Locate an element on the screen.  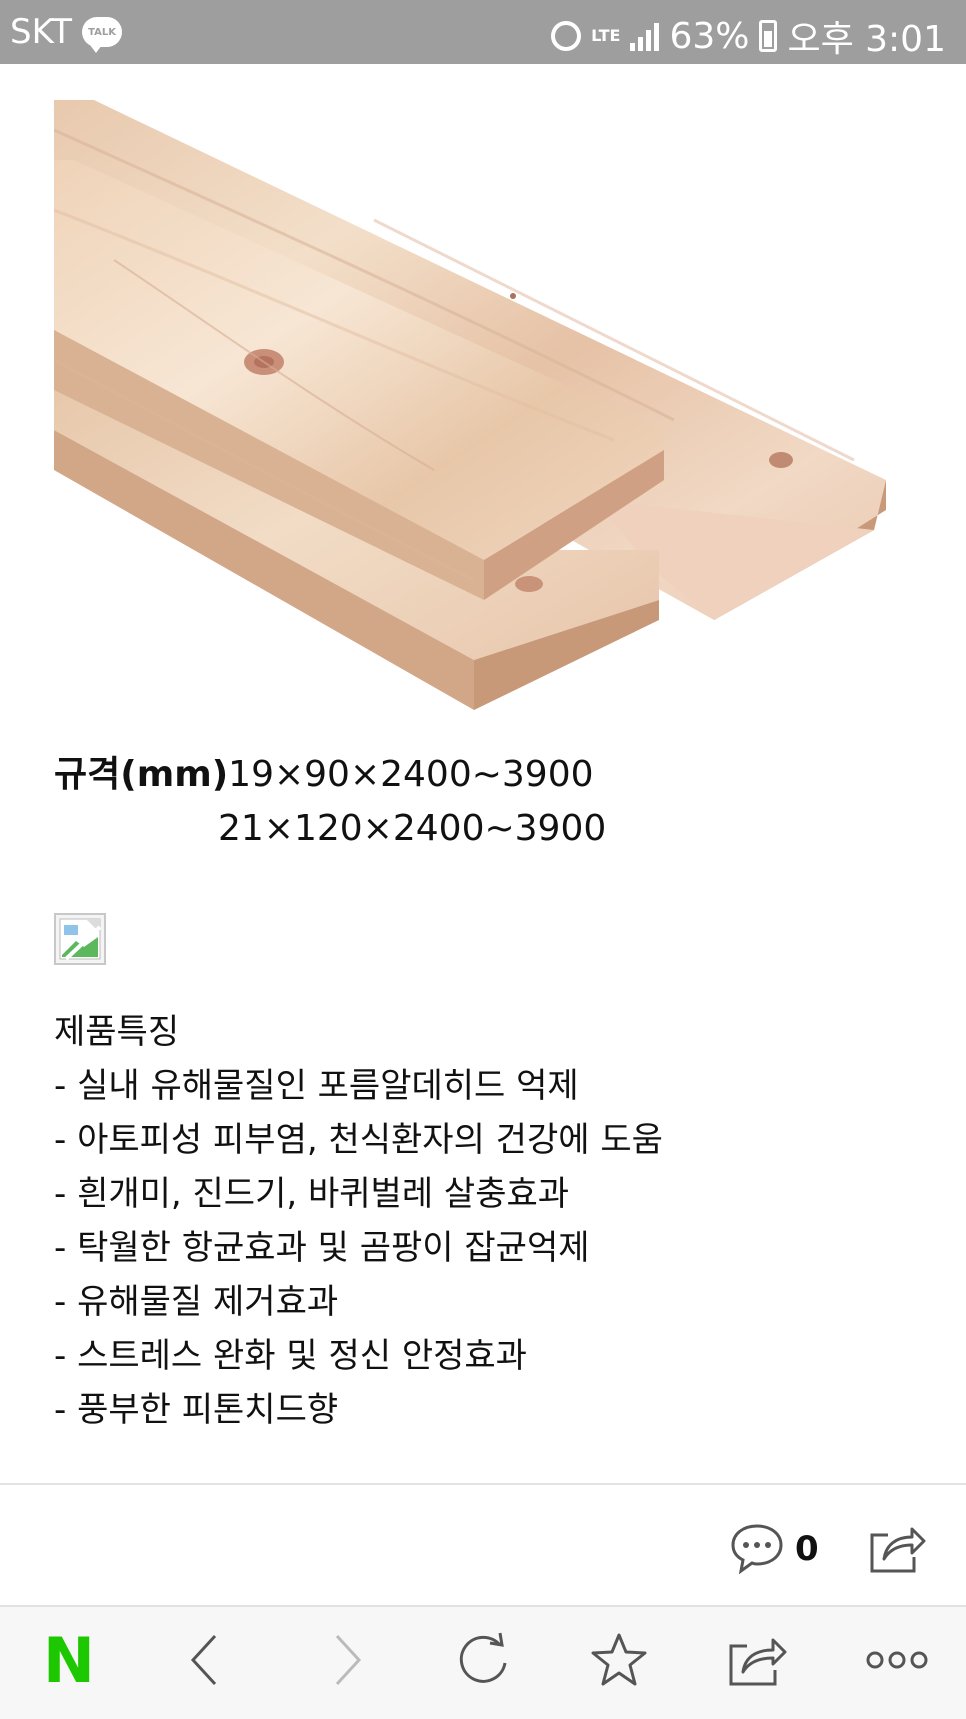
battery-icon is located at coordinates (768, 36).